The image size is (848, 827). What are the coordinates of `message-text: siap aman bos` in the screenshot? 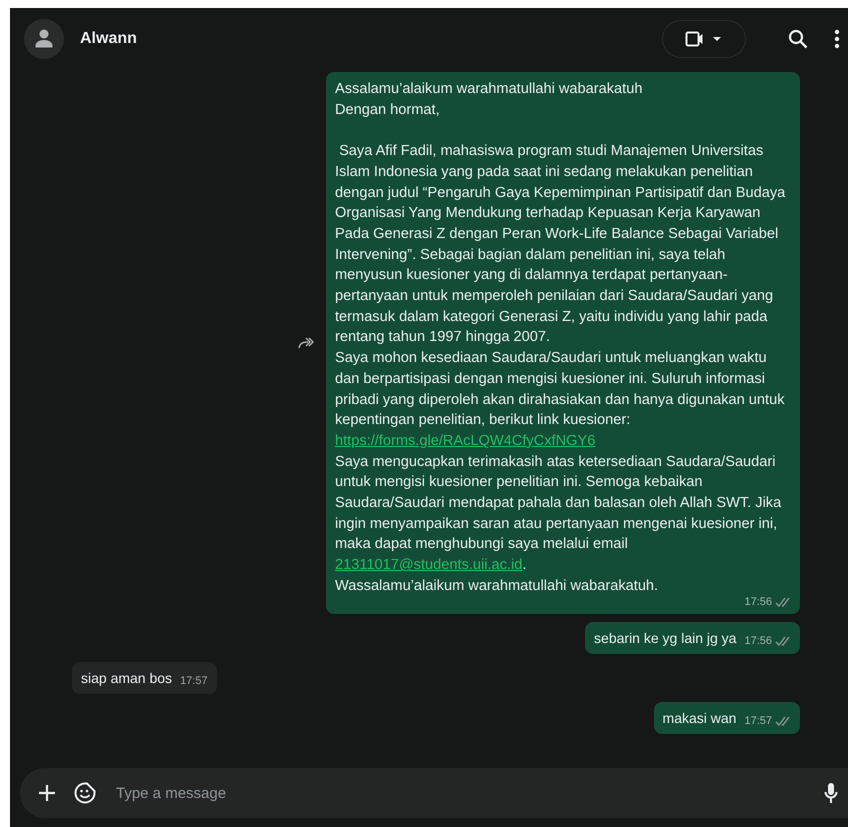 It's located at (126, 678).